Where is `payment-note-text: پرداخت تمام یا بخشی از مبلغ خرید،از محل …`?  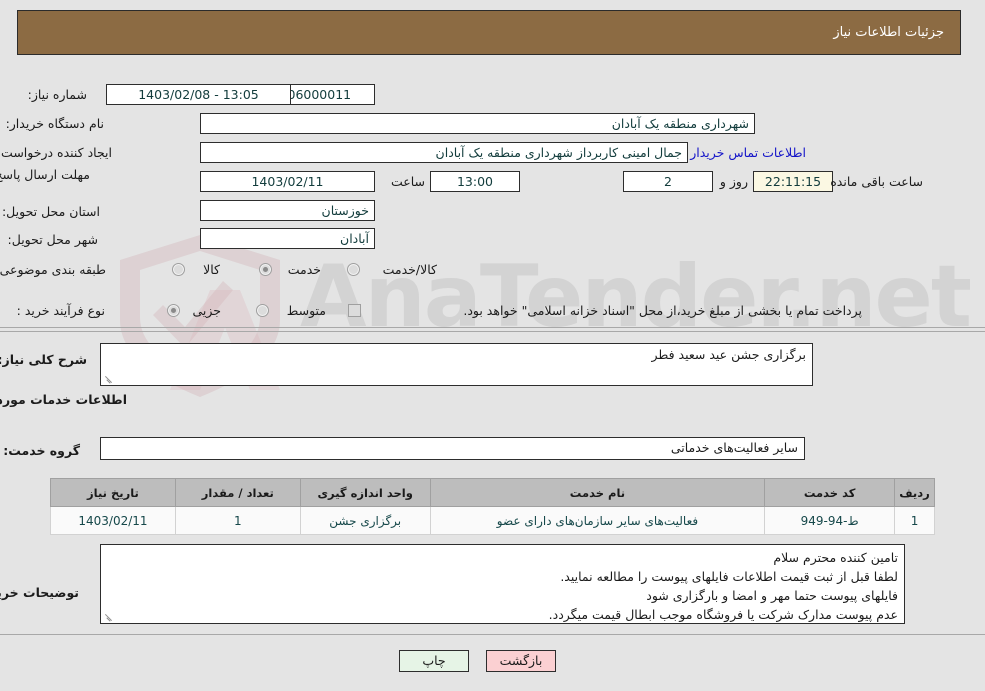
payment-note-text: پرداخت تمام یا بخشی از مبلغ خرید،از محل … is located at coordinates (662, 310).